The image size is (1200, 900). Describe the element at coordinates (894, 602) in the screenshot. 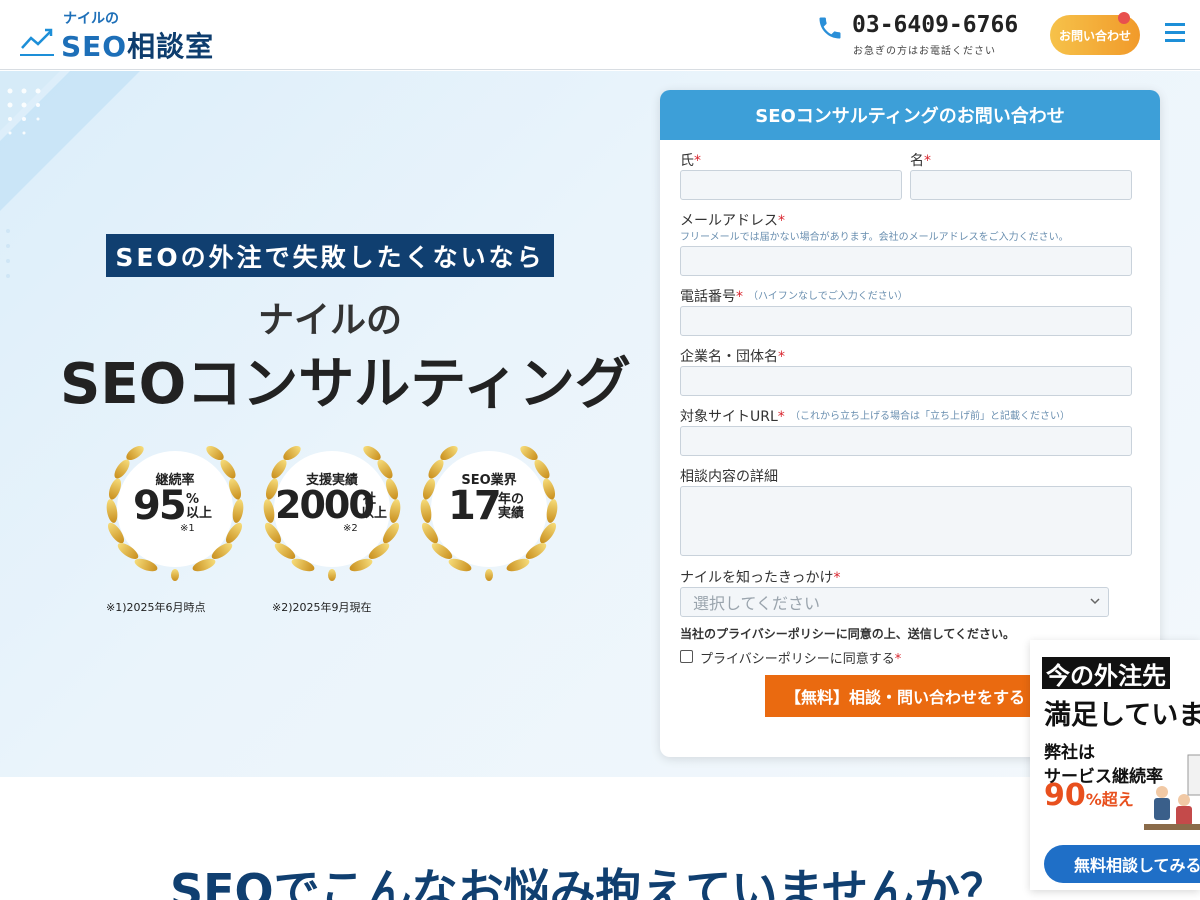

I see `source-select: 選択してください` at that location.